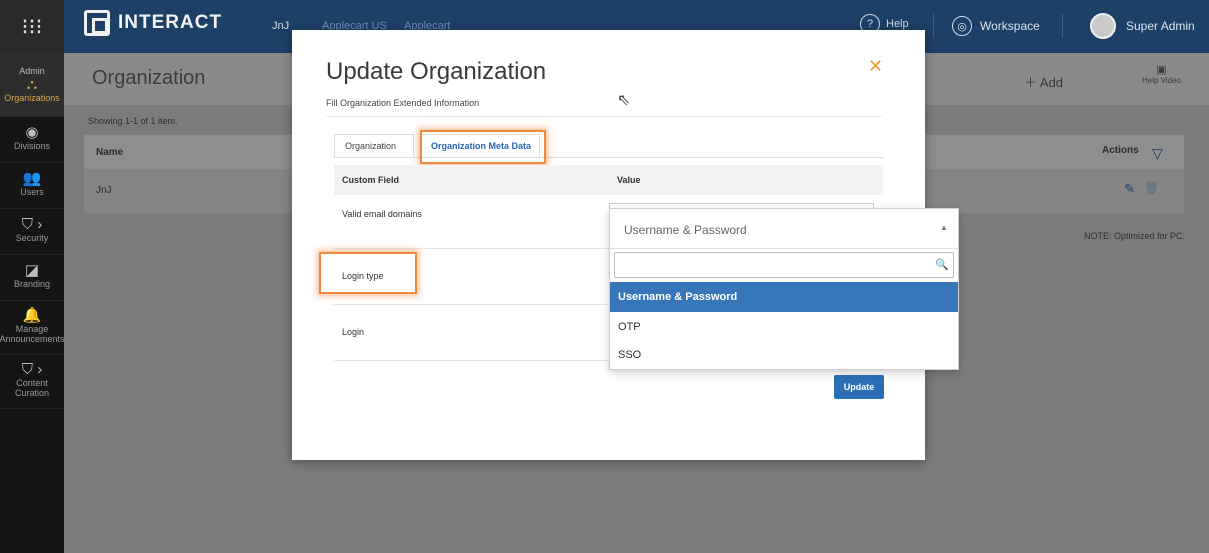 This screenshot has height=553, width=1209. I want to click on sidebar-item-label: Divisions, so click(31, 146).